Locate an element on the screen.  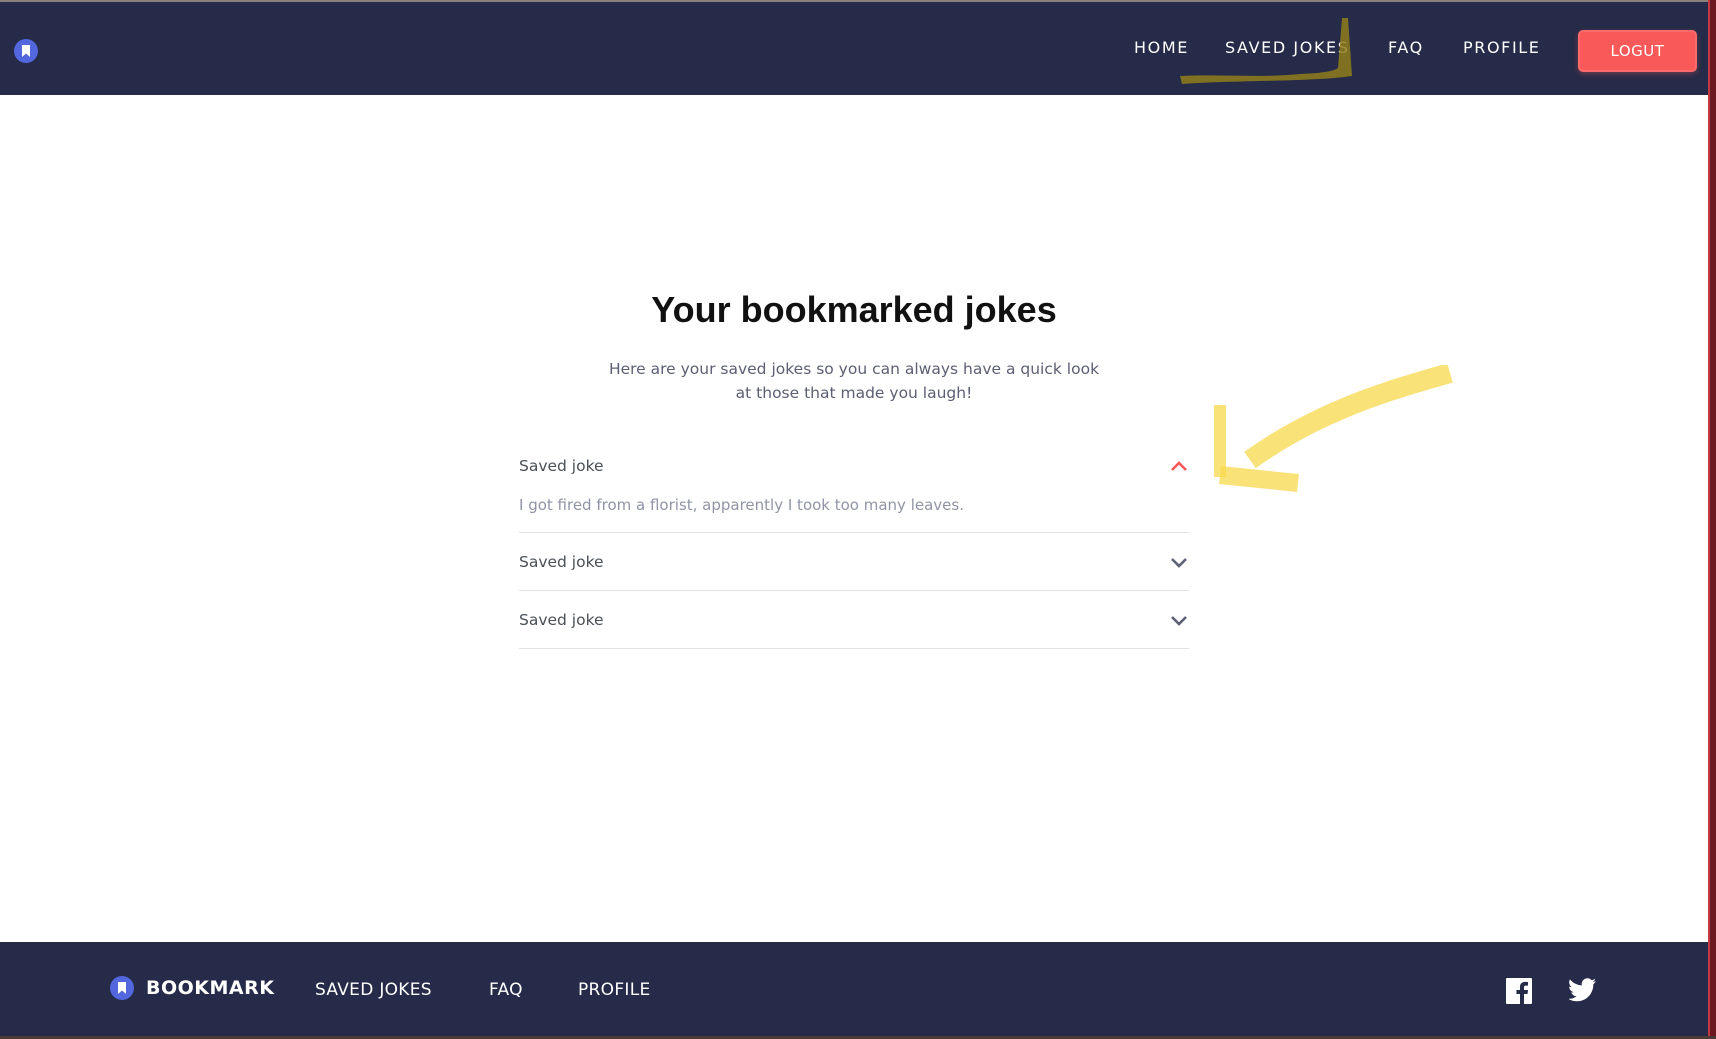
footer-faq-link: FAQ is located at coordinates (506, 990).